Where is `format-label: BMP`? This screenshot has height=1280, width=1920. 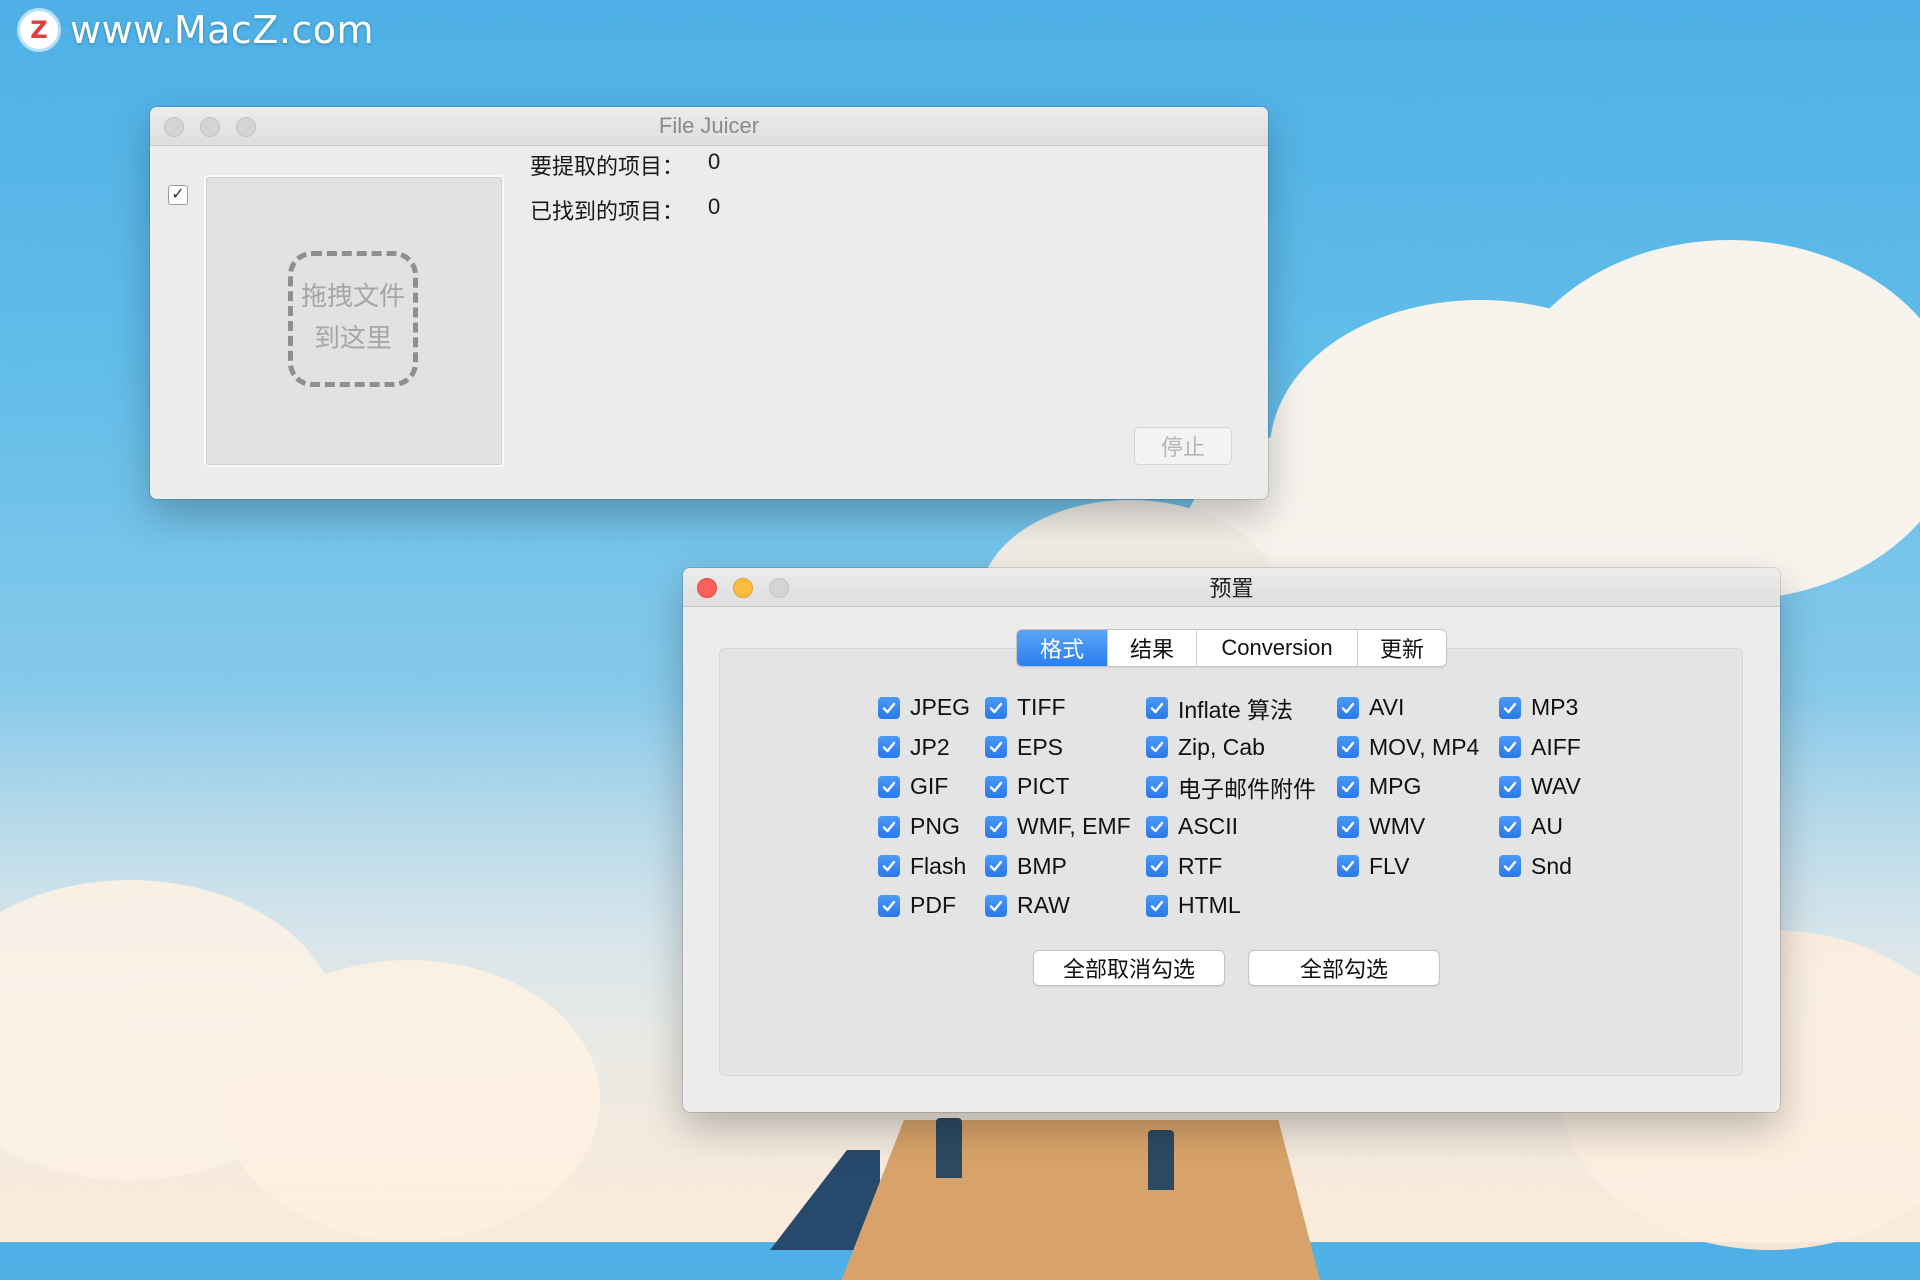
format-label: BMP is located at coordinates (1042, 865).